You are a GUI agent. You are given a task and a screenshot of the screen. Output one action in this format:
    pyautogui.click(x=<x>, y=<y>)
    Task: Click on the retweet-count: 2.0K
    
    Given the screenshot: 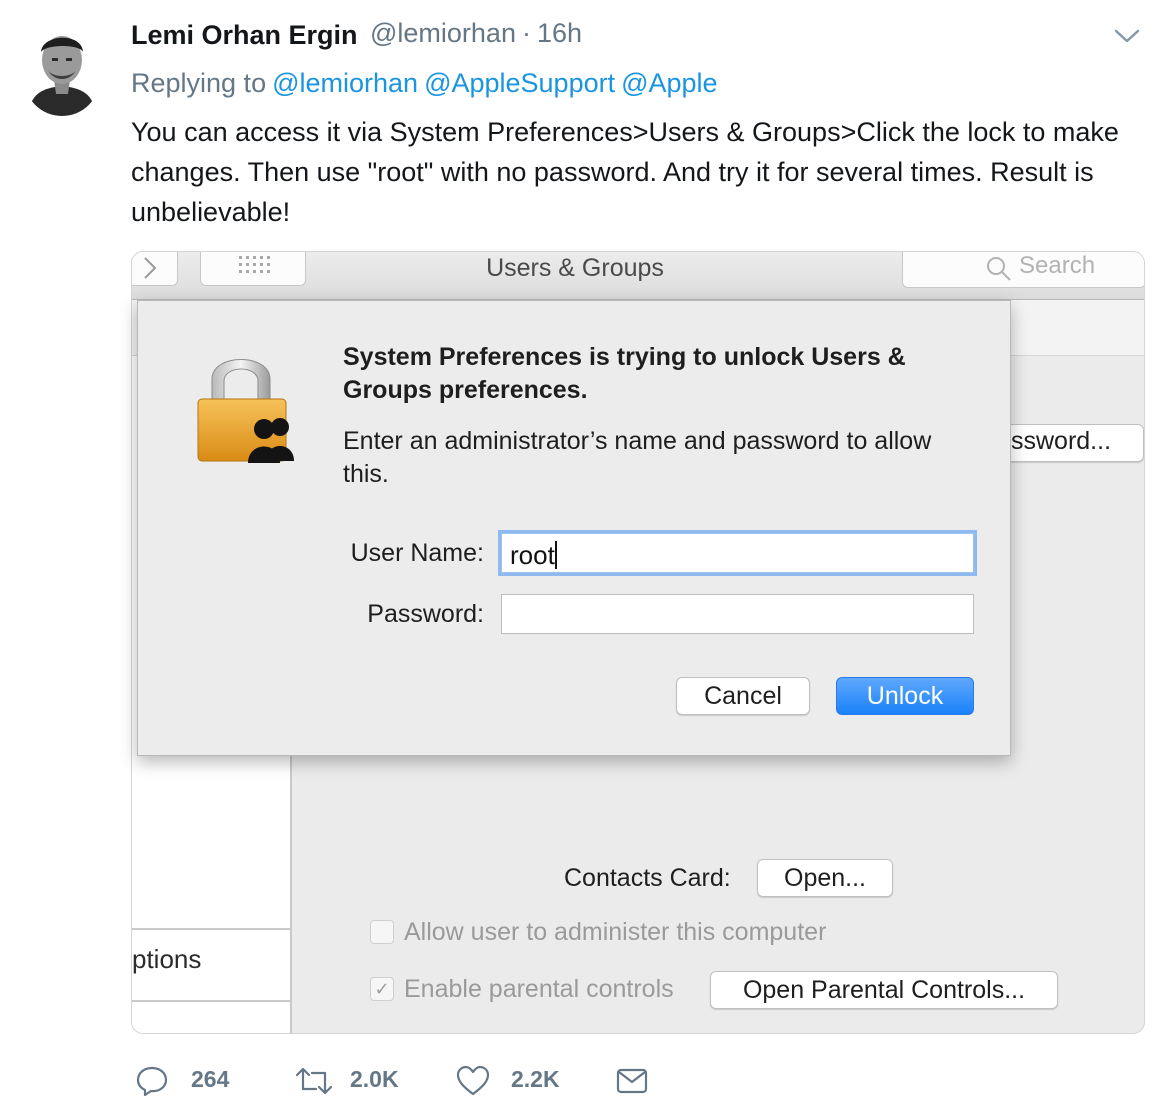 What is the action you would take?
    pyautogui.click(x=374, y=1079)
    